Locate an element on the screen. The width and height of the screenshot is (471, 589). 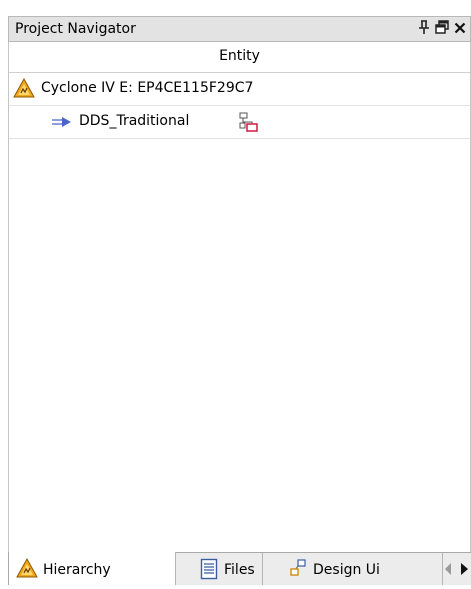
tree-row-device: Cyclone IV E: EP4CE115F29C7 is located at coordinates (239, 89).